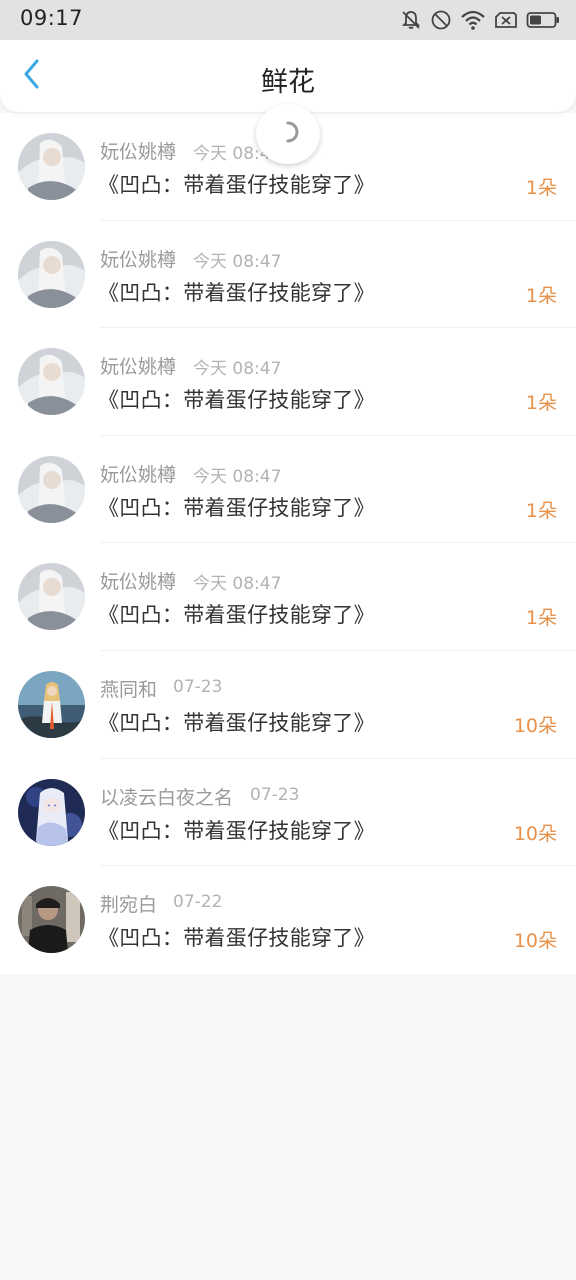  I want to click on app-header: 鲜花, so click(288, 76).